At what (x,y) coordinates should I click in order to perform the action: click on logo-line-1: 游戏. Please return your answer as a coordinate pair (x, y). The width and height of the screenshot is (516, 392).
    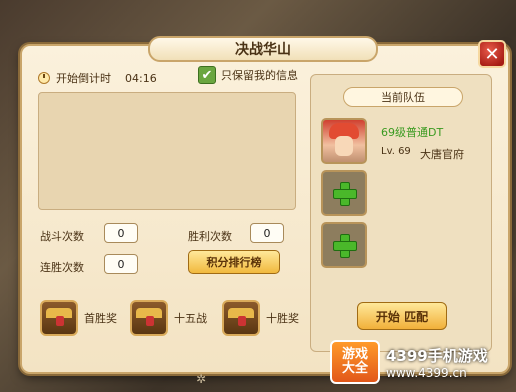
    Looking at the image, I should click on (354, 354).